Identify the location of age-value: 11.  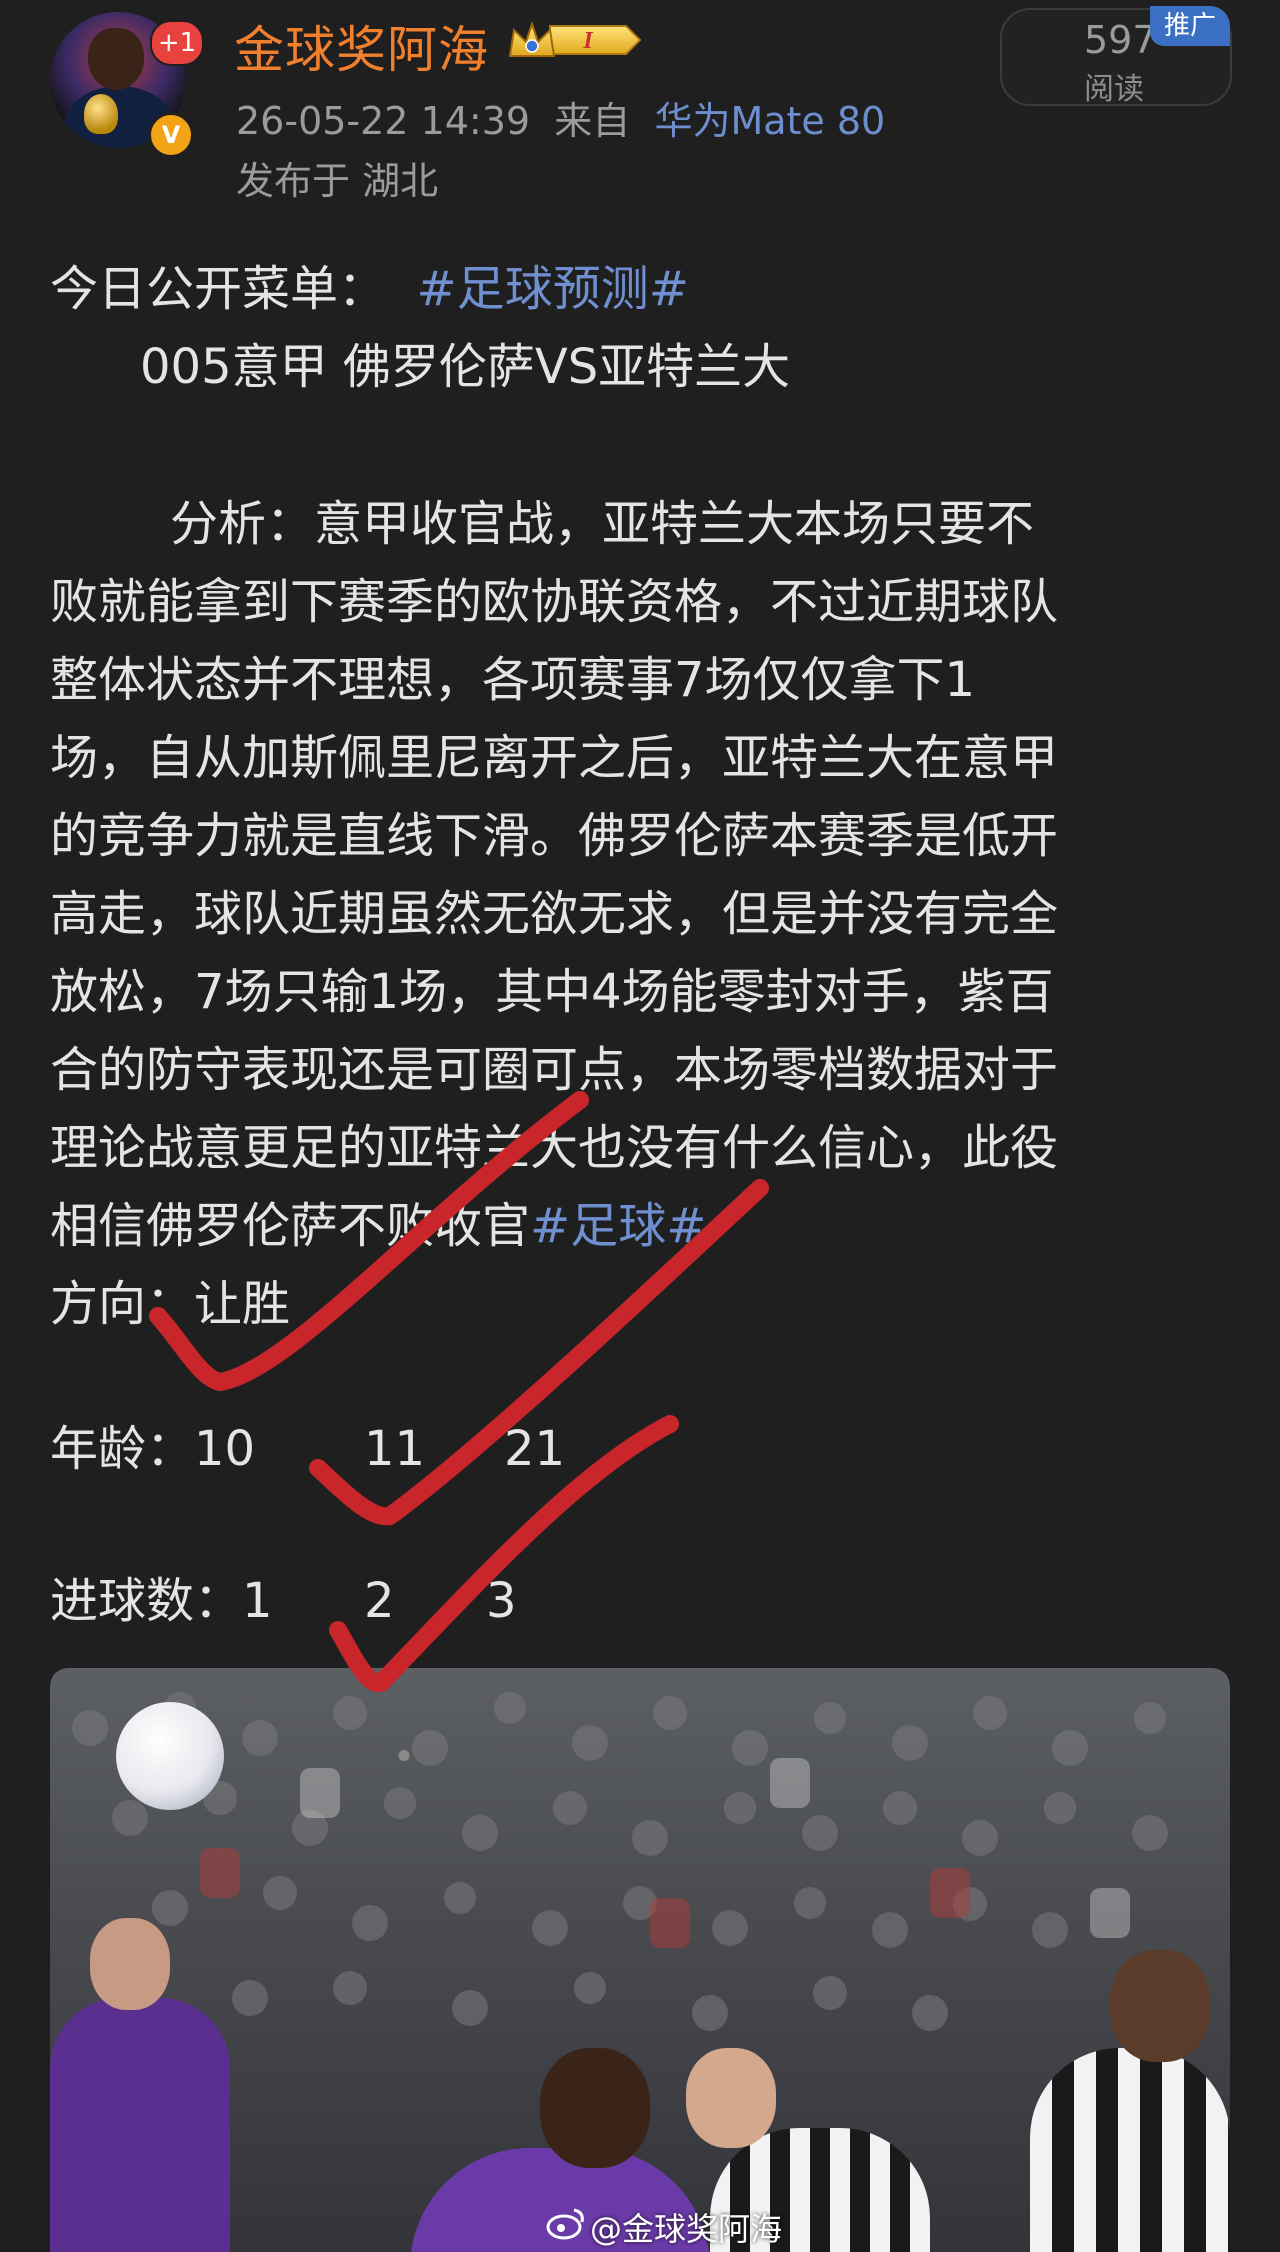
(395, 1449).